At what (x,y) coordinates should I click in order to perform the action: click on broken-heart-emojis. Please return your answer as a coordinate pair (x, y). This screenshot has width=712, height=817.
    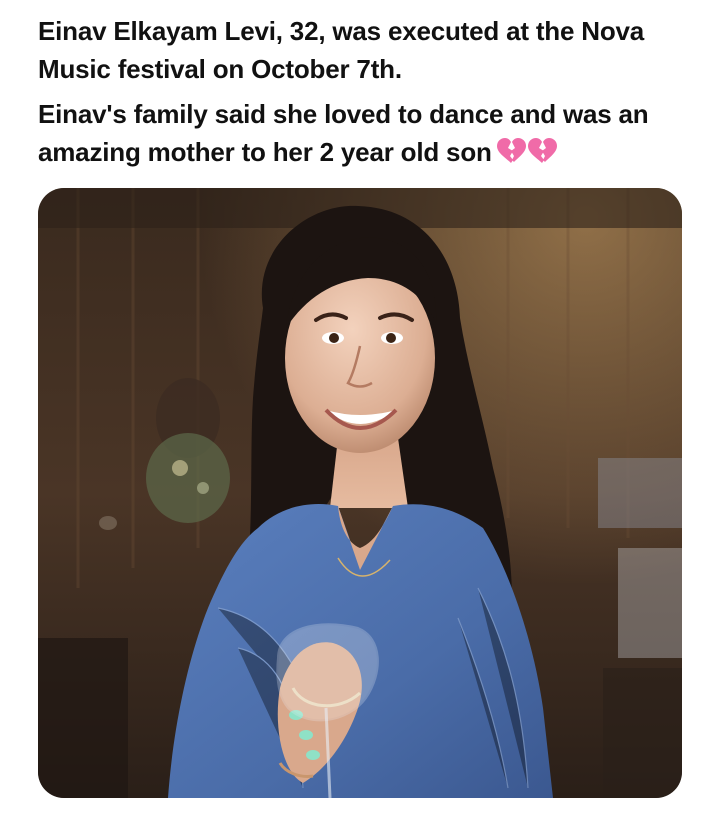
    Looking at the image, I should click on (527, 151).